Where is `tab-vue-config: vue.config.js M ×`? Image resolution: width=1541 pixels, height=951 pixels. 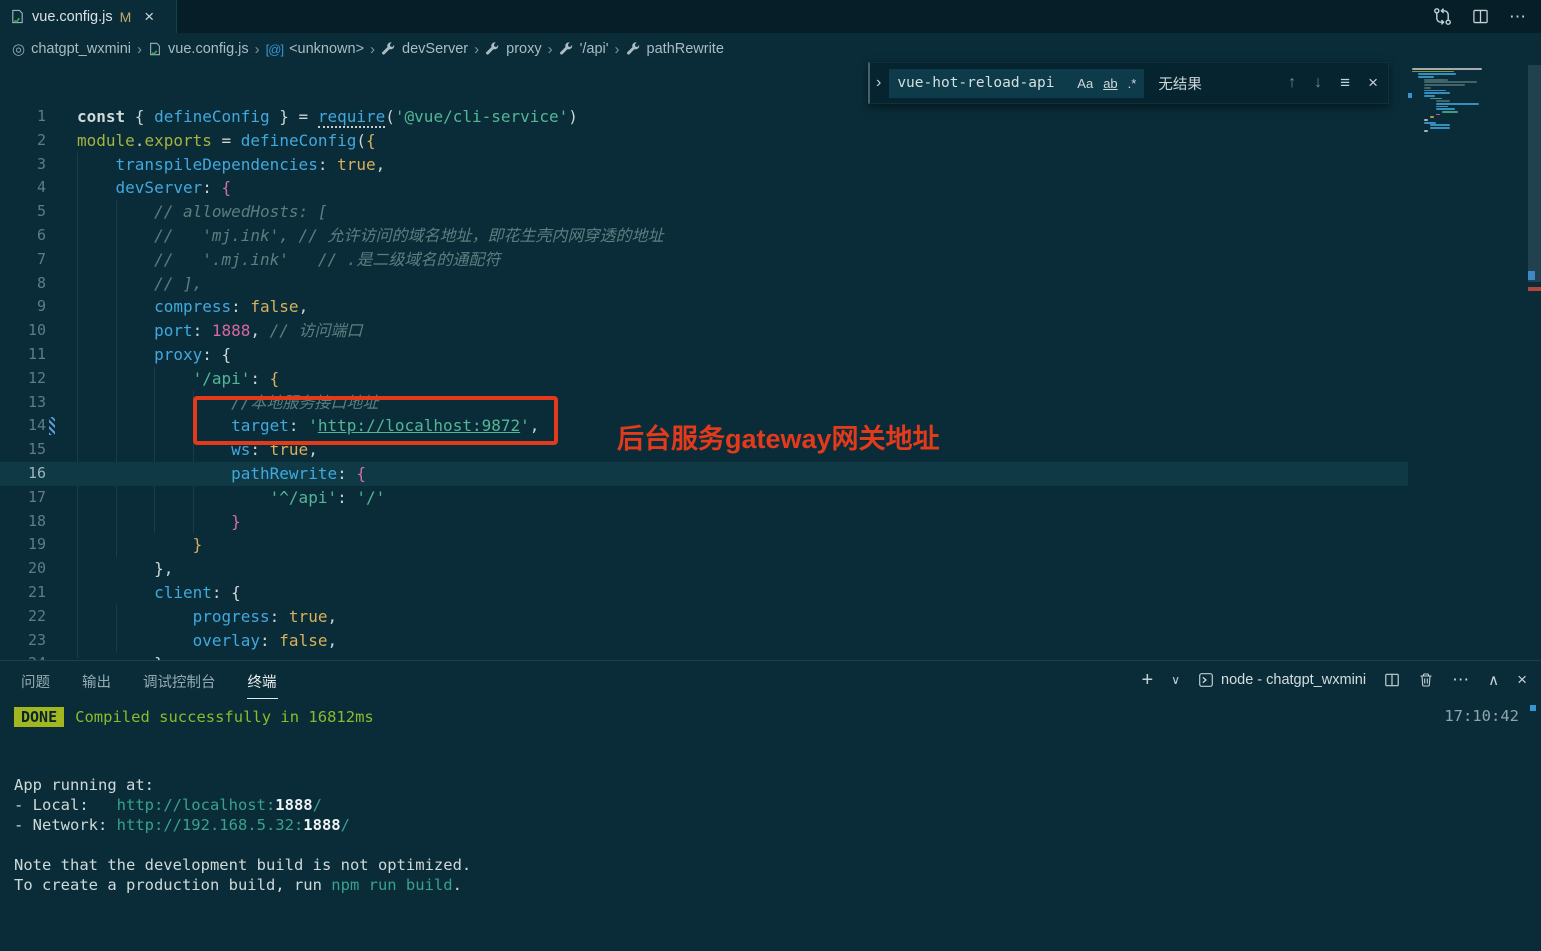
tab-vue-config: vue.config.js M × is located at coordinates (88, 16).